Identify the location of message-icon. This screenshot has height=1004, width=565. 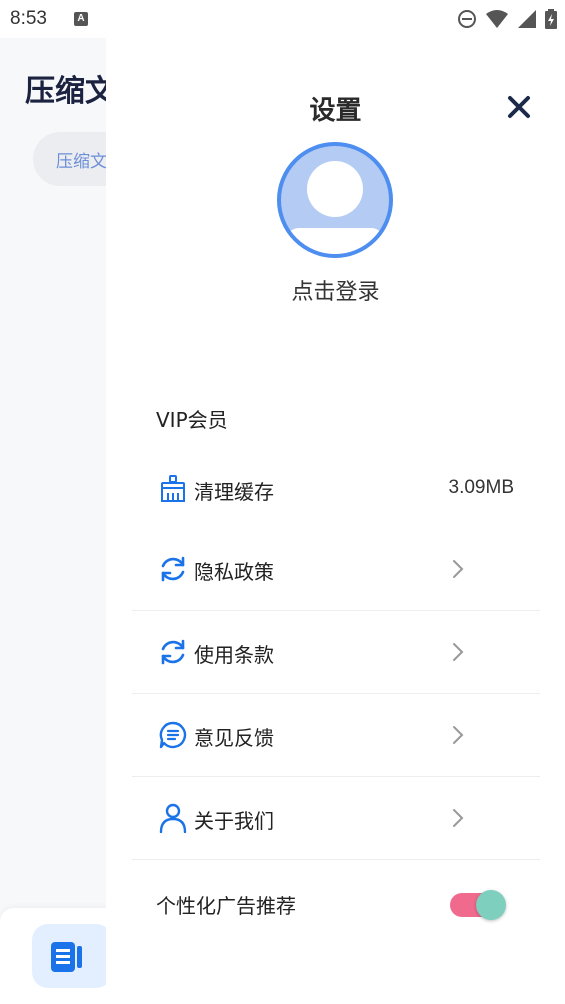
(173, 735).